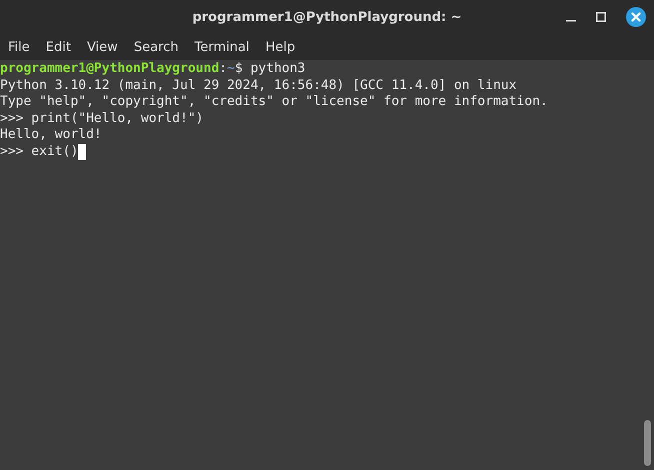 This screenshot has height=470, width=654. Describe the element at coordinates (222, 47) in the screenshot. I see `menu-item: Terminal` at that location.